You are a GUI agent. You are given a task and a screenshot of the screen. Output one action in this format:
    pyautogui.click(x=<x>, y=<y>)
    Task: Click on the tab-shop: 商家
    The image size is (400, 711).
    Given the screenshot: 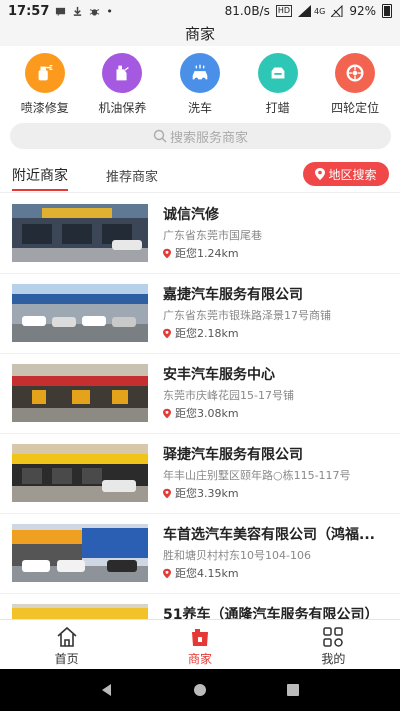 What is the action you would take?
    pyautogui.click(x=199, y=644)
    